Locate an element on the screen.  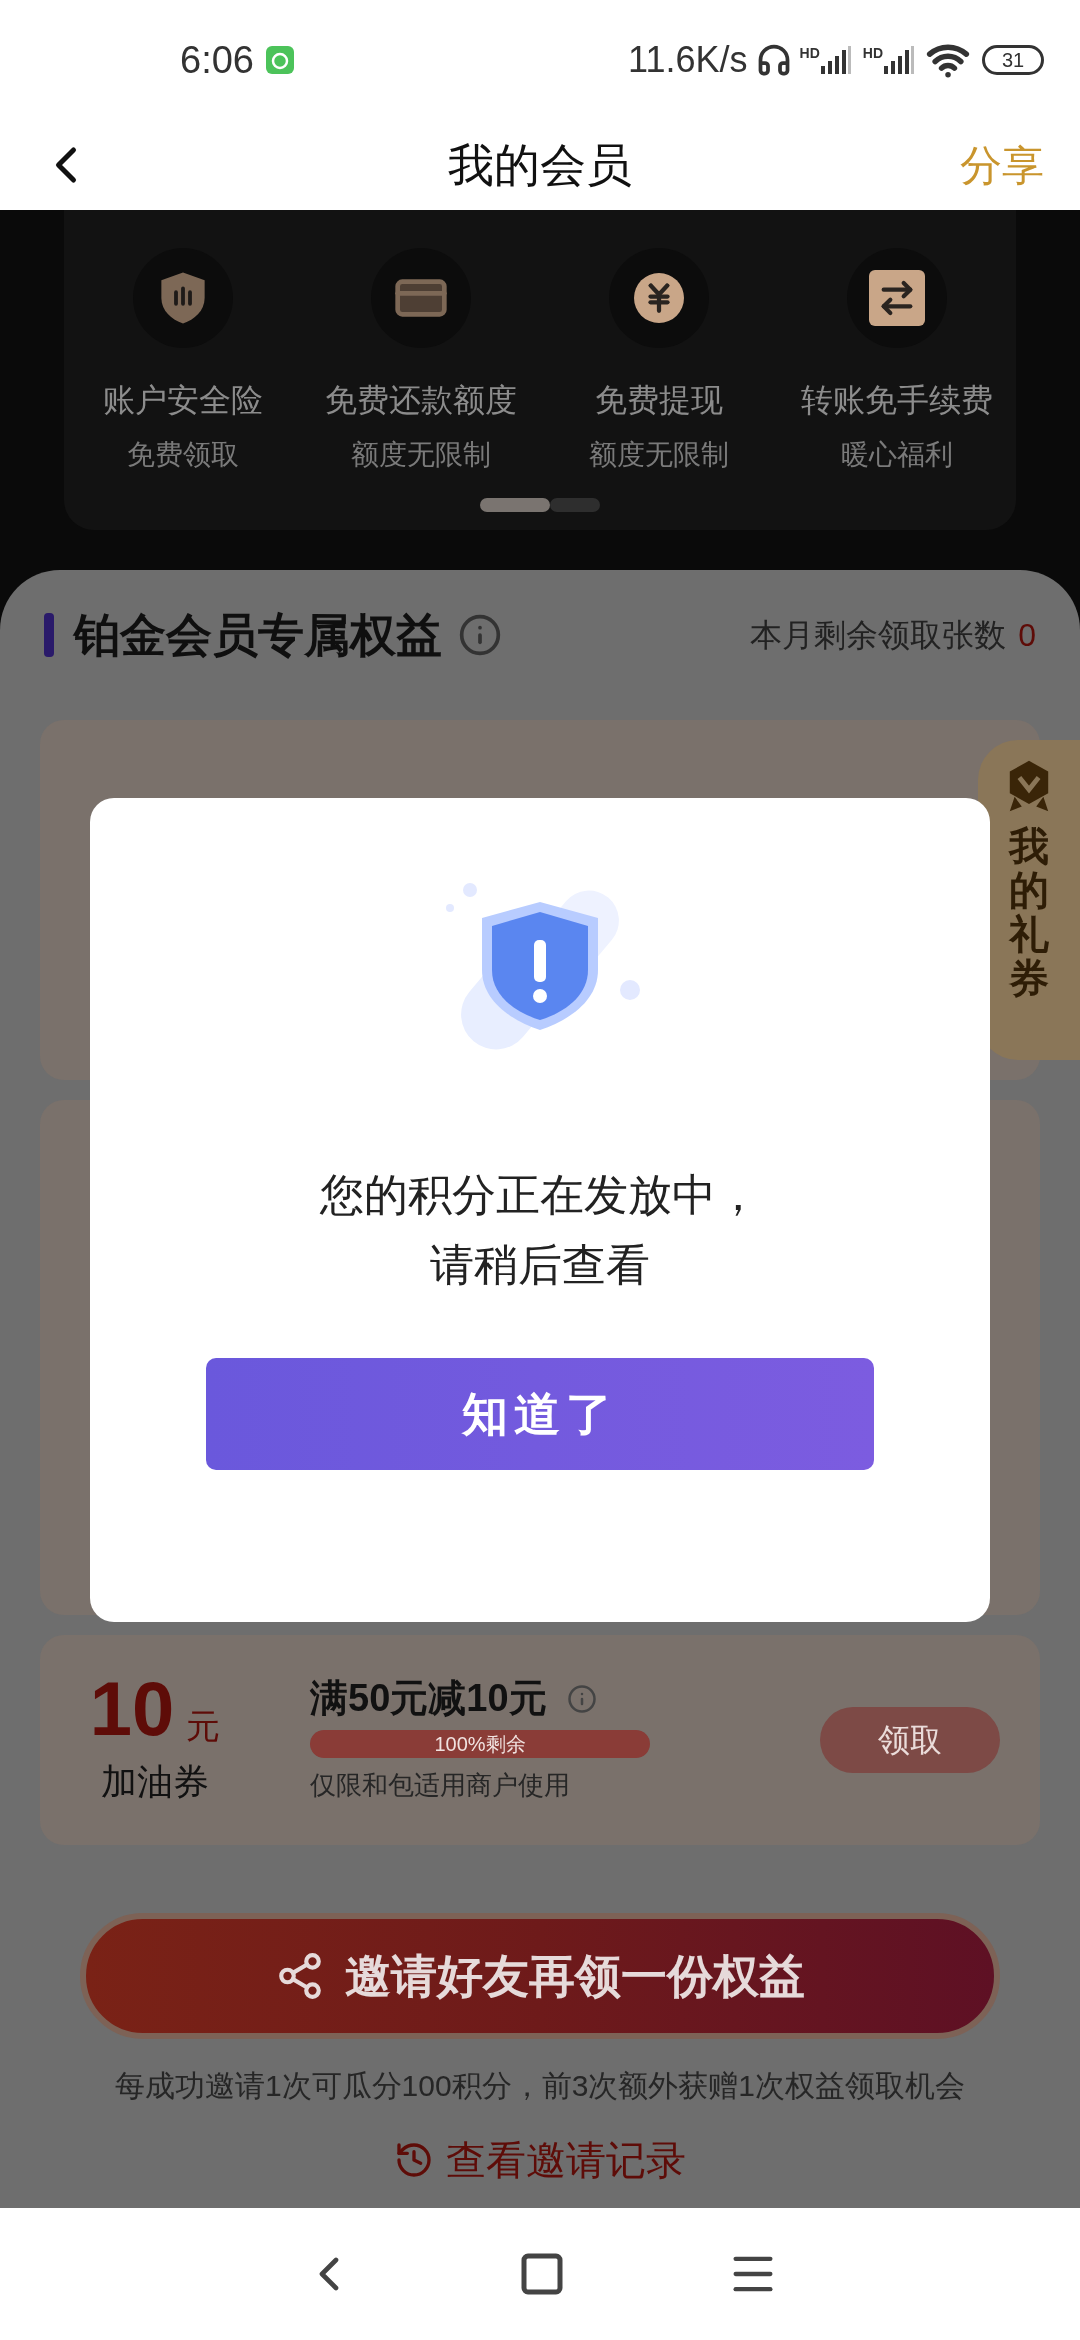
feature-label: 免费还款额度 is located at coordinates (421, 400).